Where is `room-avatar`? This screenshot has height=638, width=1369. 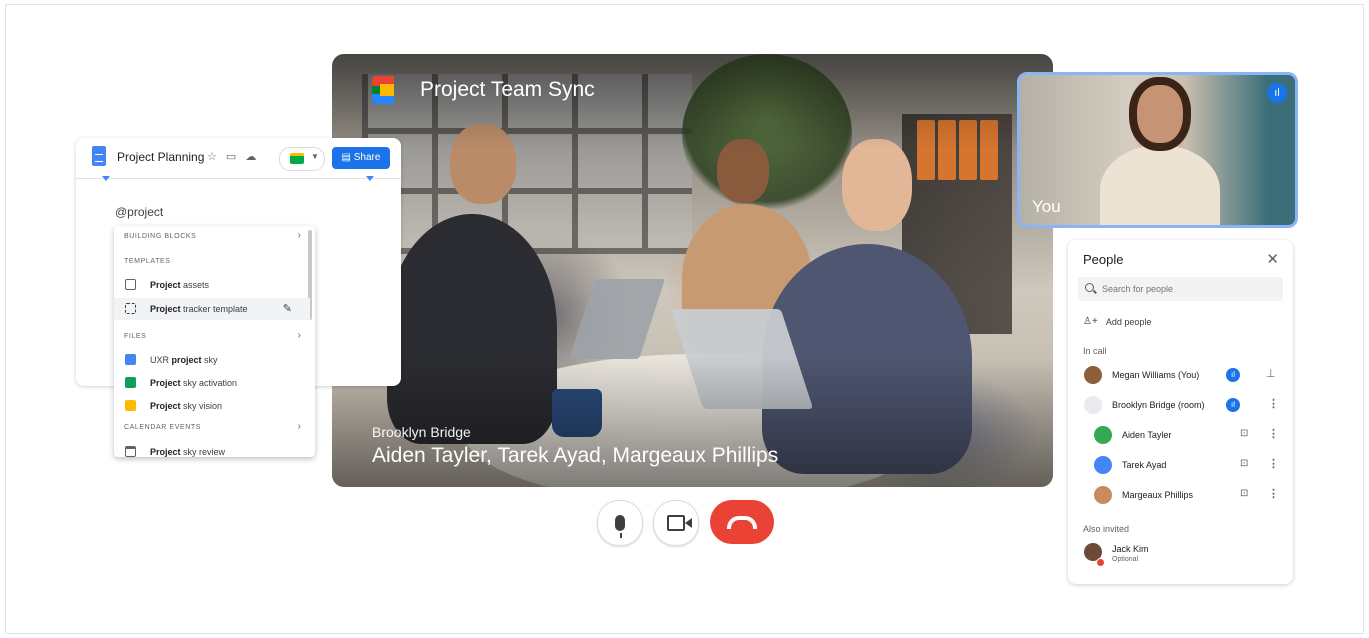 room-avatar is located at coordinates (1093, 405).